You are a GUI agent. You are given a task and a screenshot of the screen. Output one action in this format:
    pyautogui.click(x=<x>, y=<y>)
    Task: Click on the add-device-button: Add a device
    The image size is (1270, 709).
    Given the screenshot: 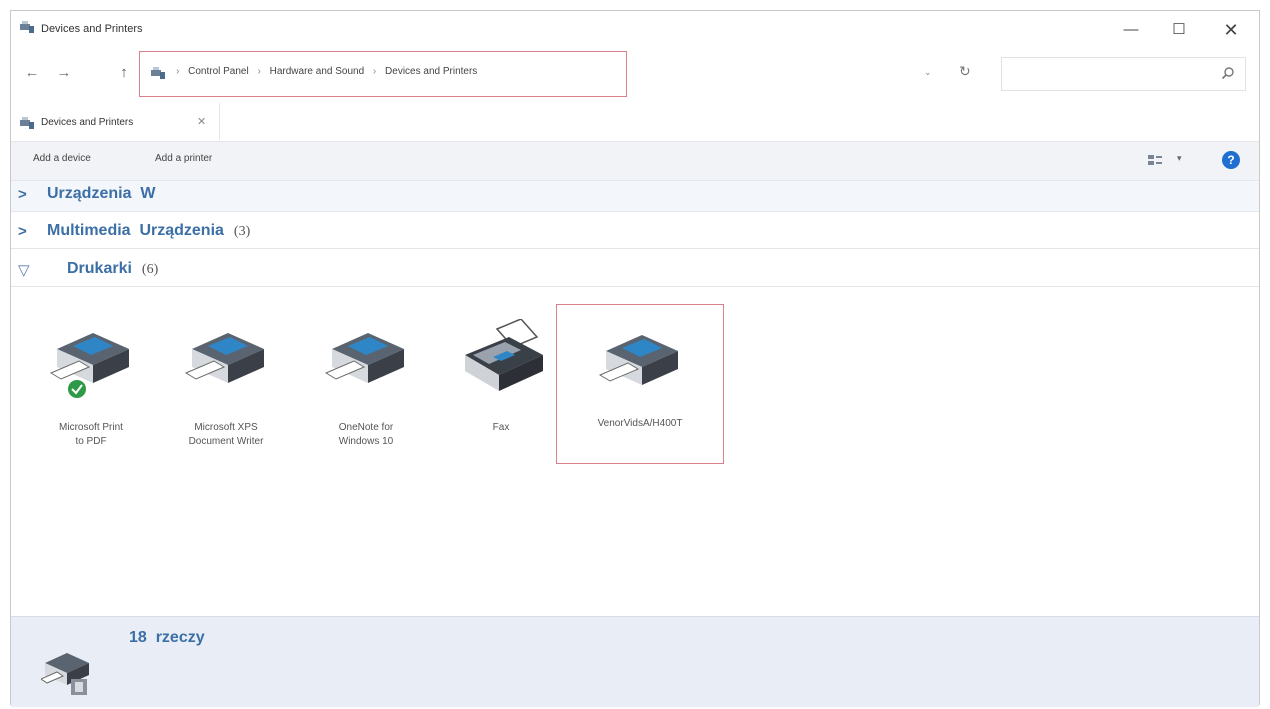 What is the action you would take?
    pyautogui.click(x=62, y=158)
    